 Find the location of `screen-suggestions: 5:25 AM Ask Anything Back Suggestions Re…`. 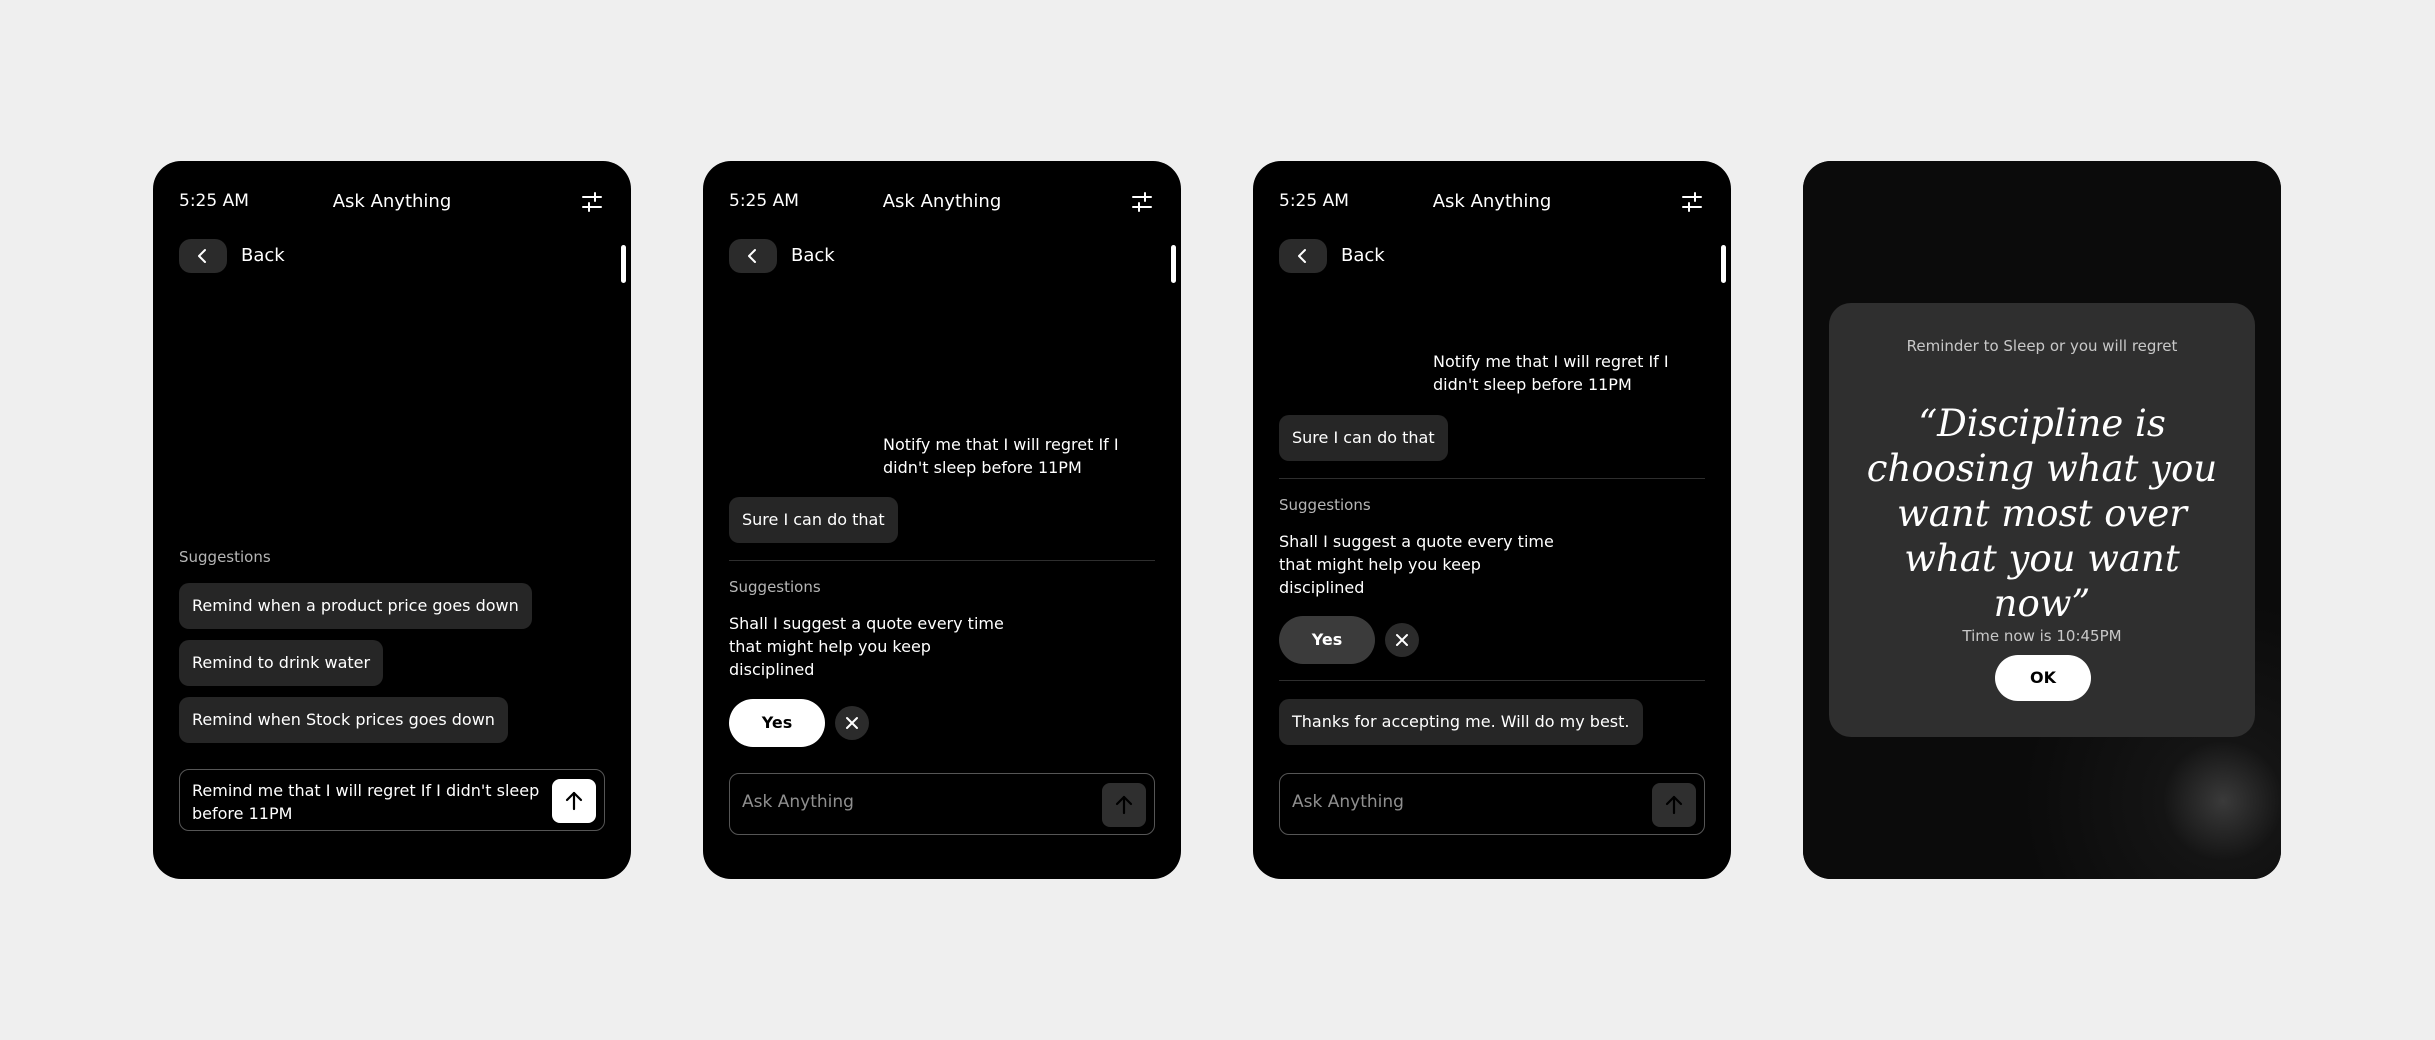

screen-suggestions: 5:25 AM Ask Anything Back Suggestions Re… is located at coordinates (392, 520).